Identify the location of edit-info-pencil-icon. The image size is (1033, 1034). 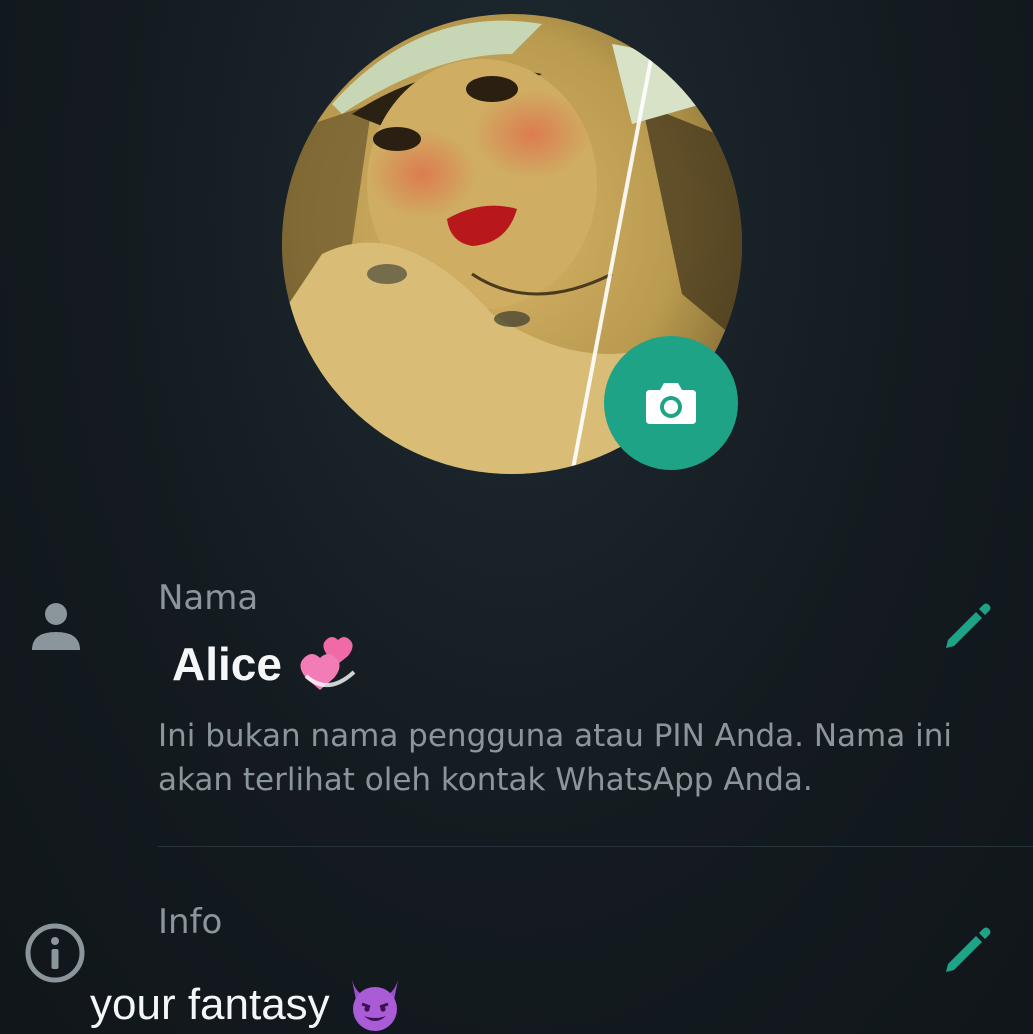
(968, 950).